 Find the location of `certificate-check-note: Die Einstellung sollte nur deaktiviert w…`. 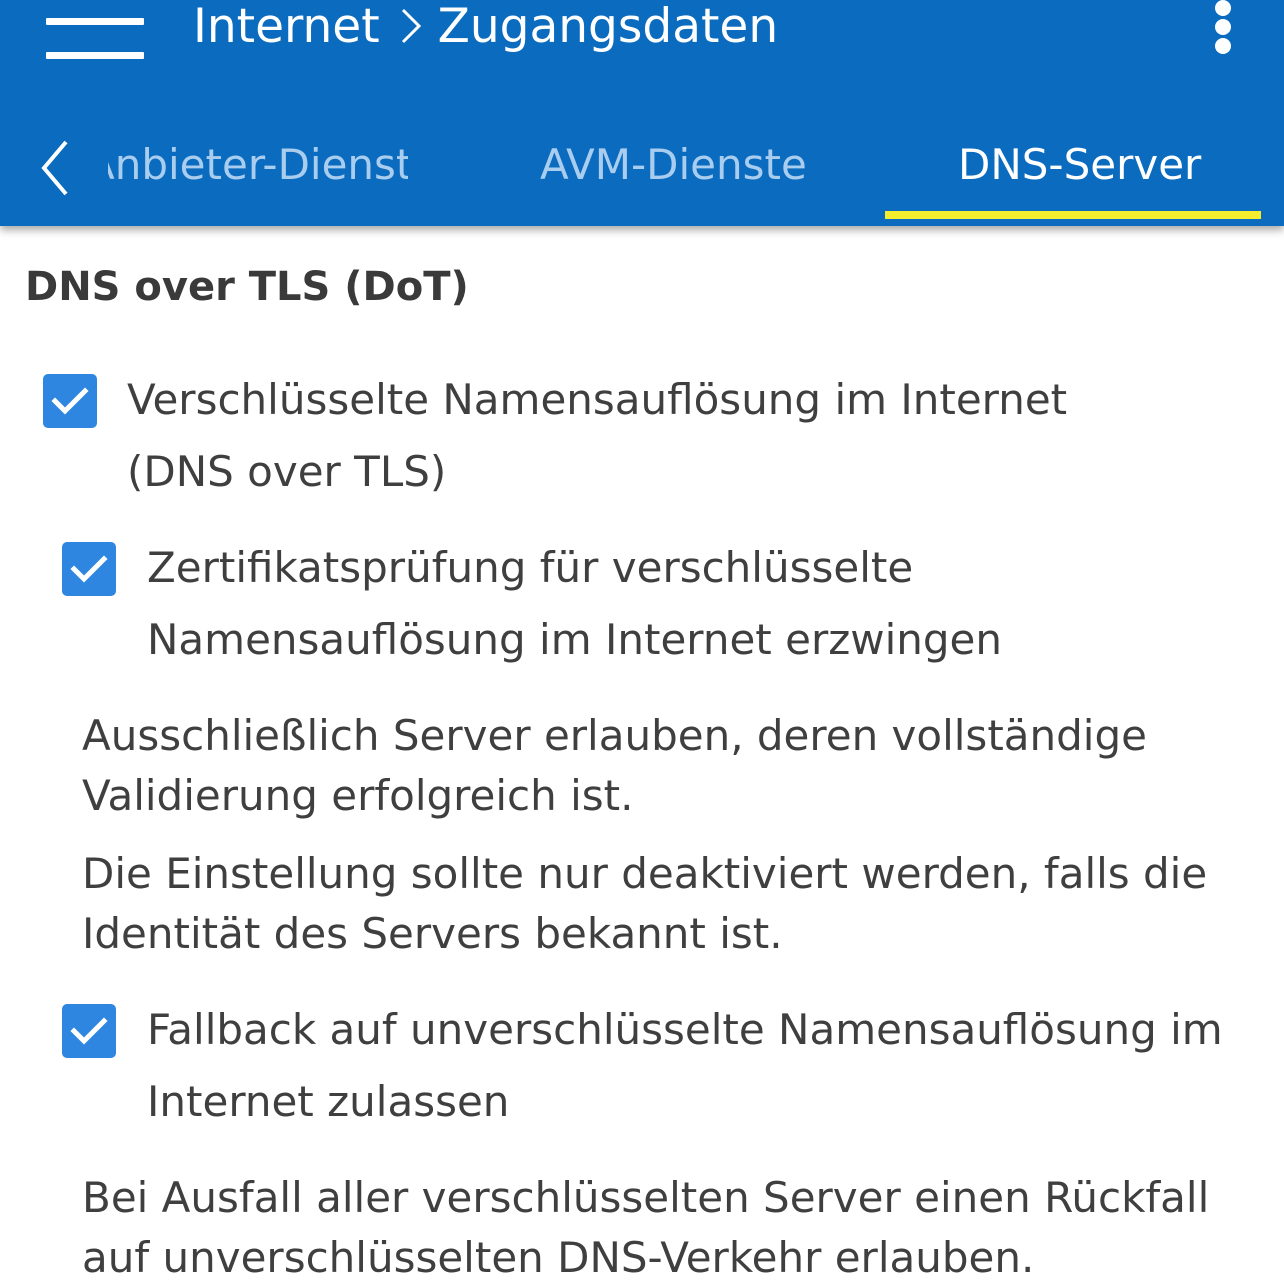

certificate-check-note: Die Einstellung sollte nur deaktiviert w… is located at coordinates (645, 903).